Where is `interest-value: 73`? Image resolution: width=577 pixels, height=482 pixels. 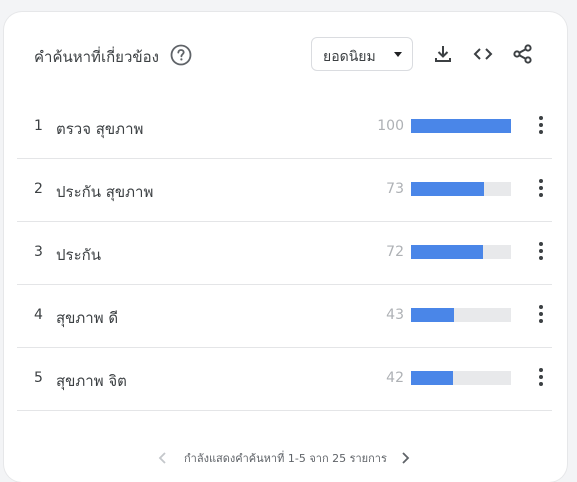 interest-value: 73 is located at coordinates (395, 189).